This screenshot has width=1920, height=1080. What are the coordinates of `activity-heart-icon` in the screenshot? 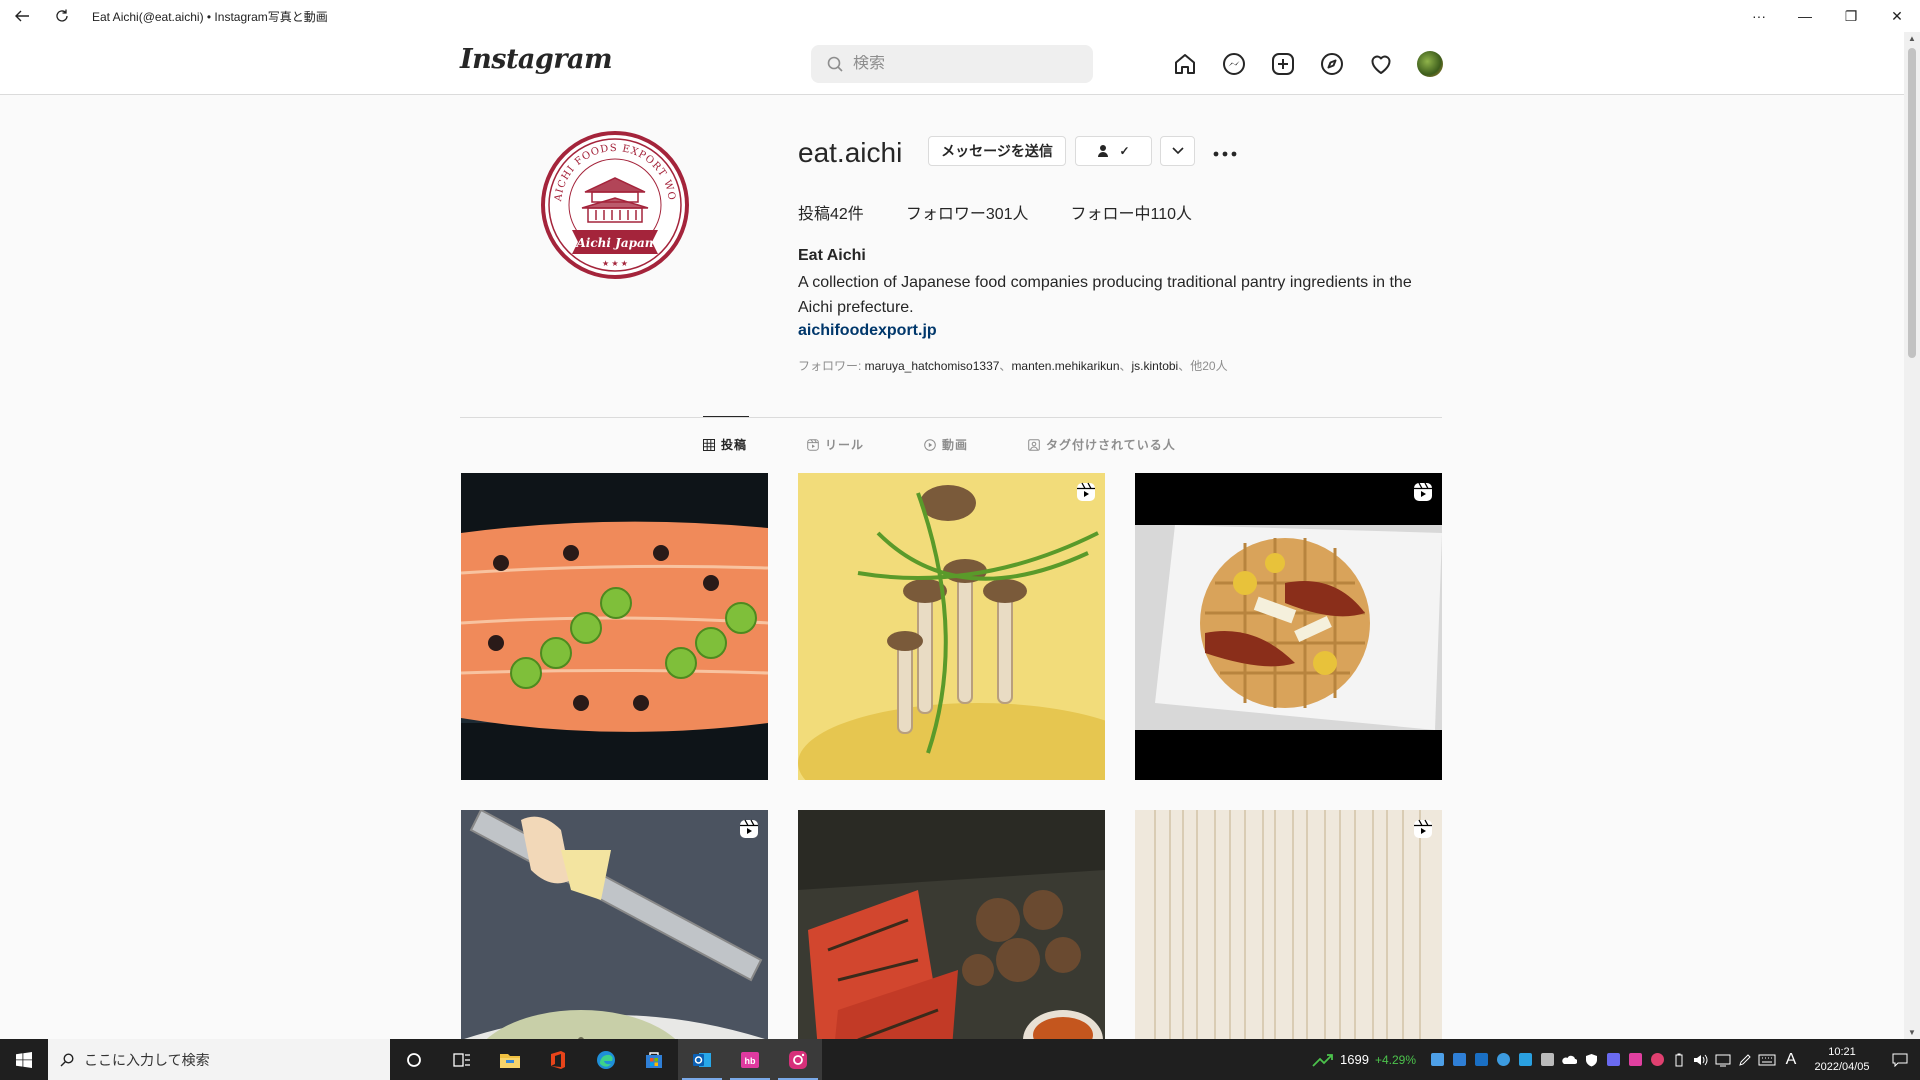 It's located at (1381, 64).